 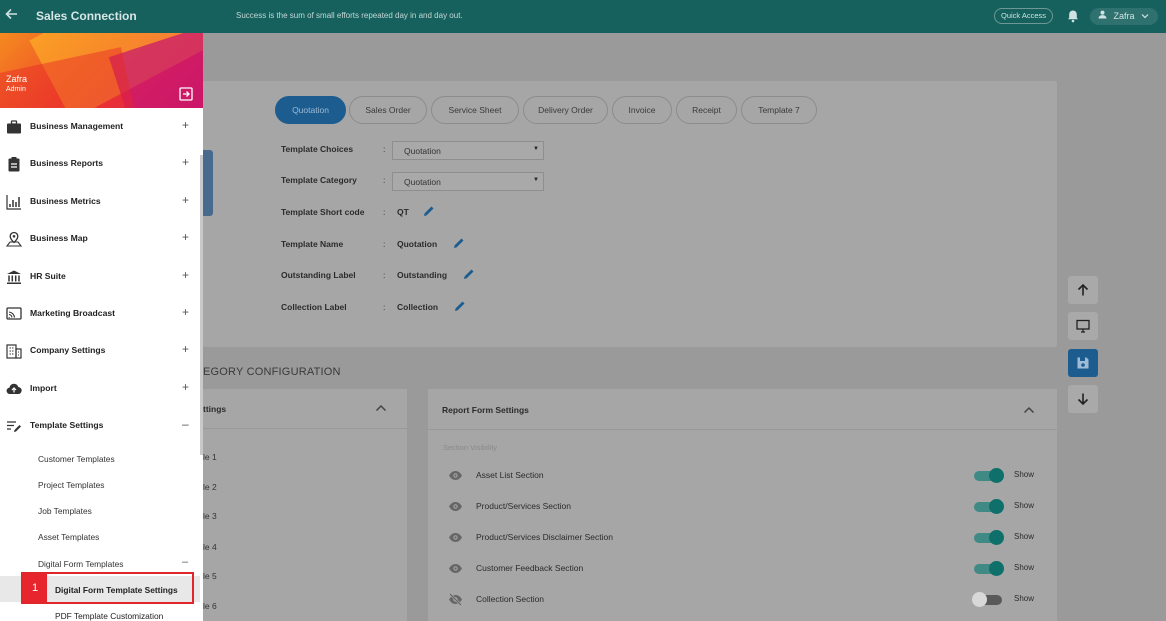 I want to click on sidebar-item-business-reports: Business Reports +, so click(x=100, y=163).